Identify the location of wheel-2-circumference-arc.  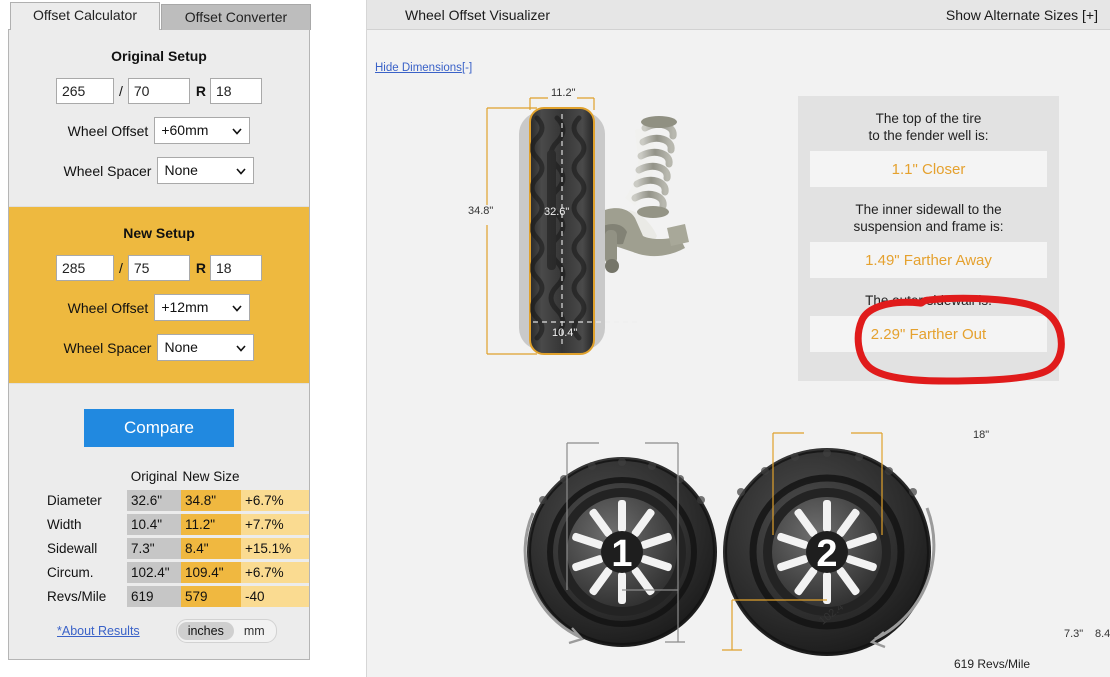
(902, 578).